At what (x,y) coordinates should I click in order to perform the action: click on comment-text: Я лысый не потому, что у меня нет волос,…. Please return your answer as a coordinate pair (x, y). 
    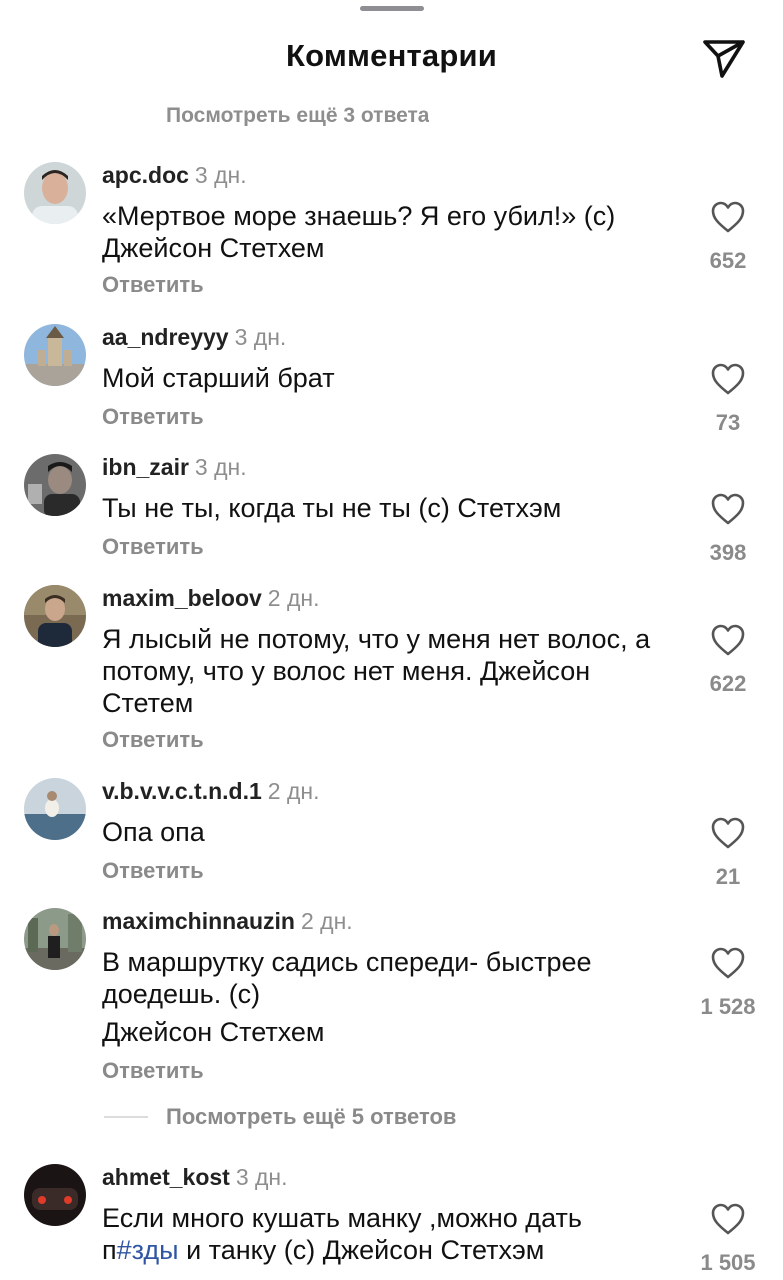
    Looking at the image, I should click on (397, 671).